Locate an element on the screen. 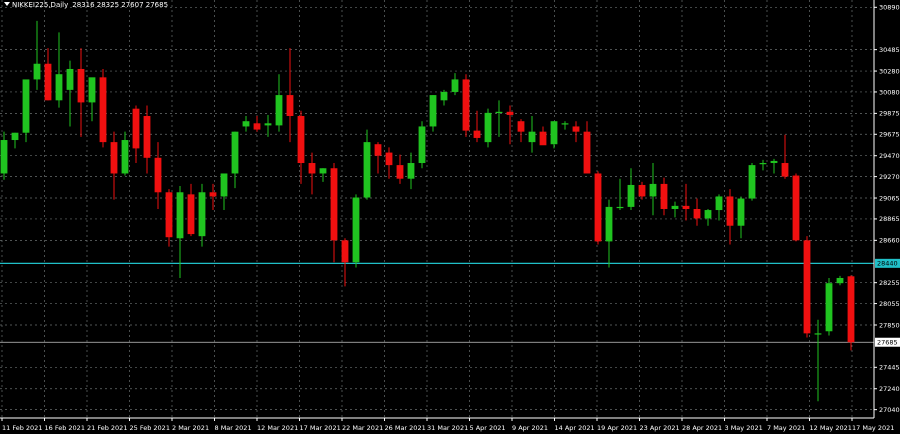  x-tick-label: 21 Feb 2021 is located at coordinates (107, 428).